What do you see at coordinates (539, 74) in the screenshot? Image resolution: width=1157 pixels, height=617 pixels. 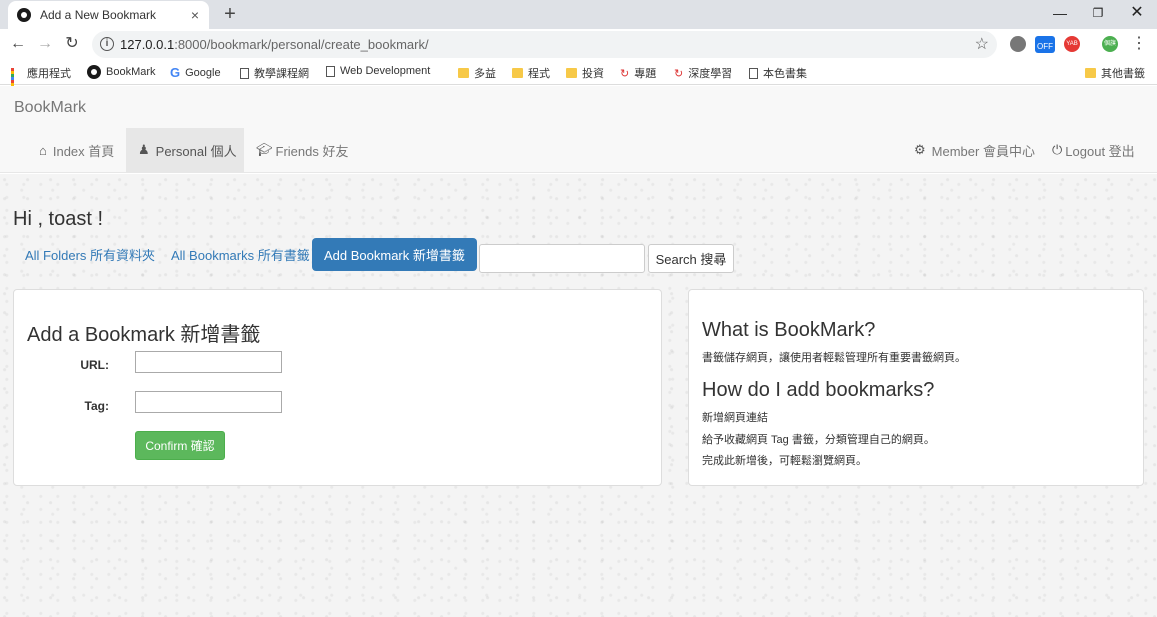 I see `bookmark-folder-label: 程式` at bounding box center [539, 74].